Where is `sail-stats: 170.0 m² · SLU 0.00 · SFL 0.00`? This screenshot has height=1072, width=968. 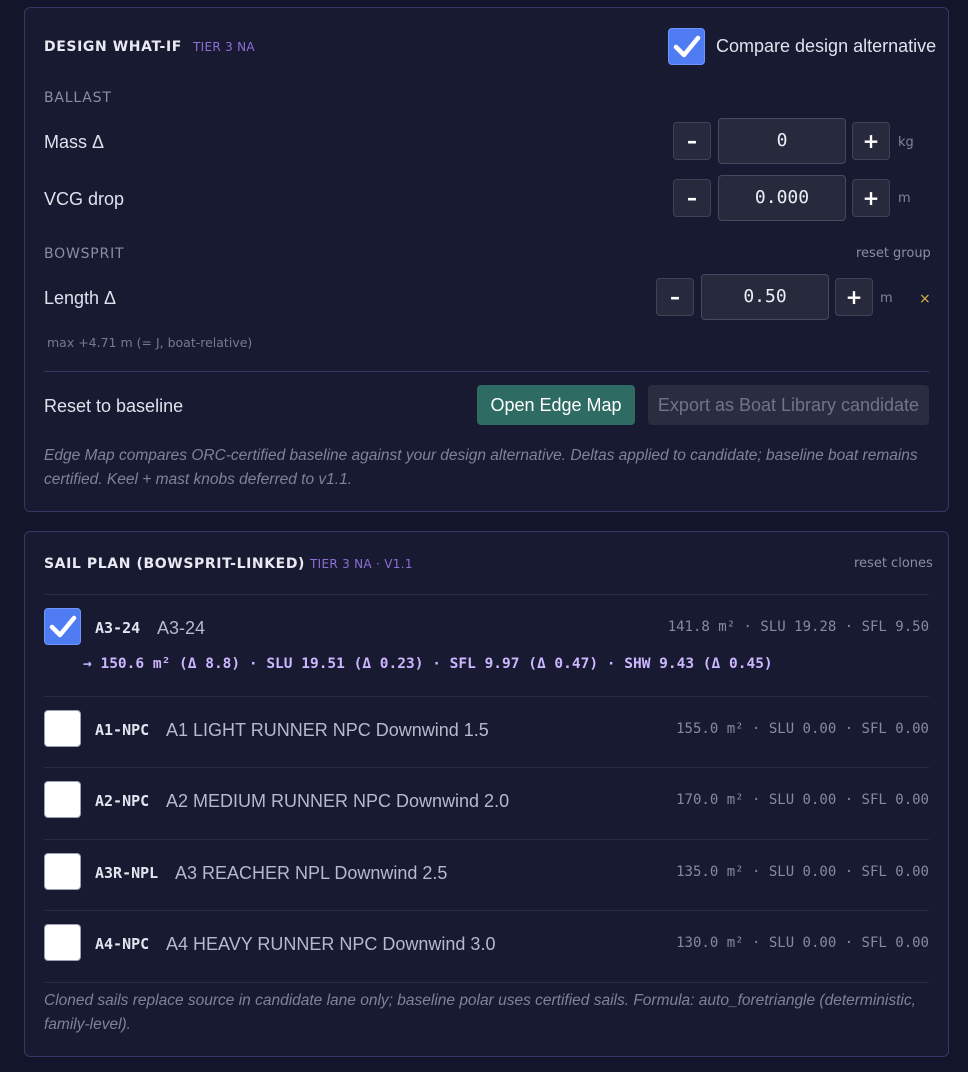
sail-stats: 170.0 m² · SLU 0.00 · SFL 0.00 is located at coordinates (802, 800).